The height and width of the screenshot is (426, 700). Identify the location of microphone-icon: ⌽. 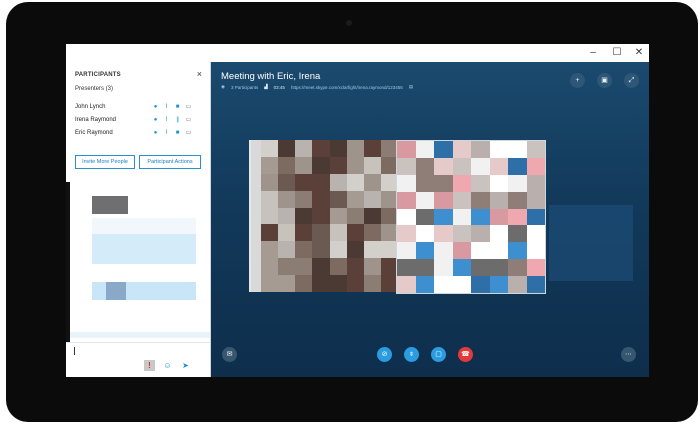
(411, 354).